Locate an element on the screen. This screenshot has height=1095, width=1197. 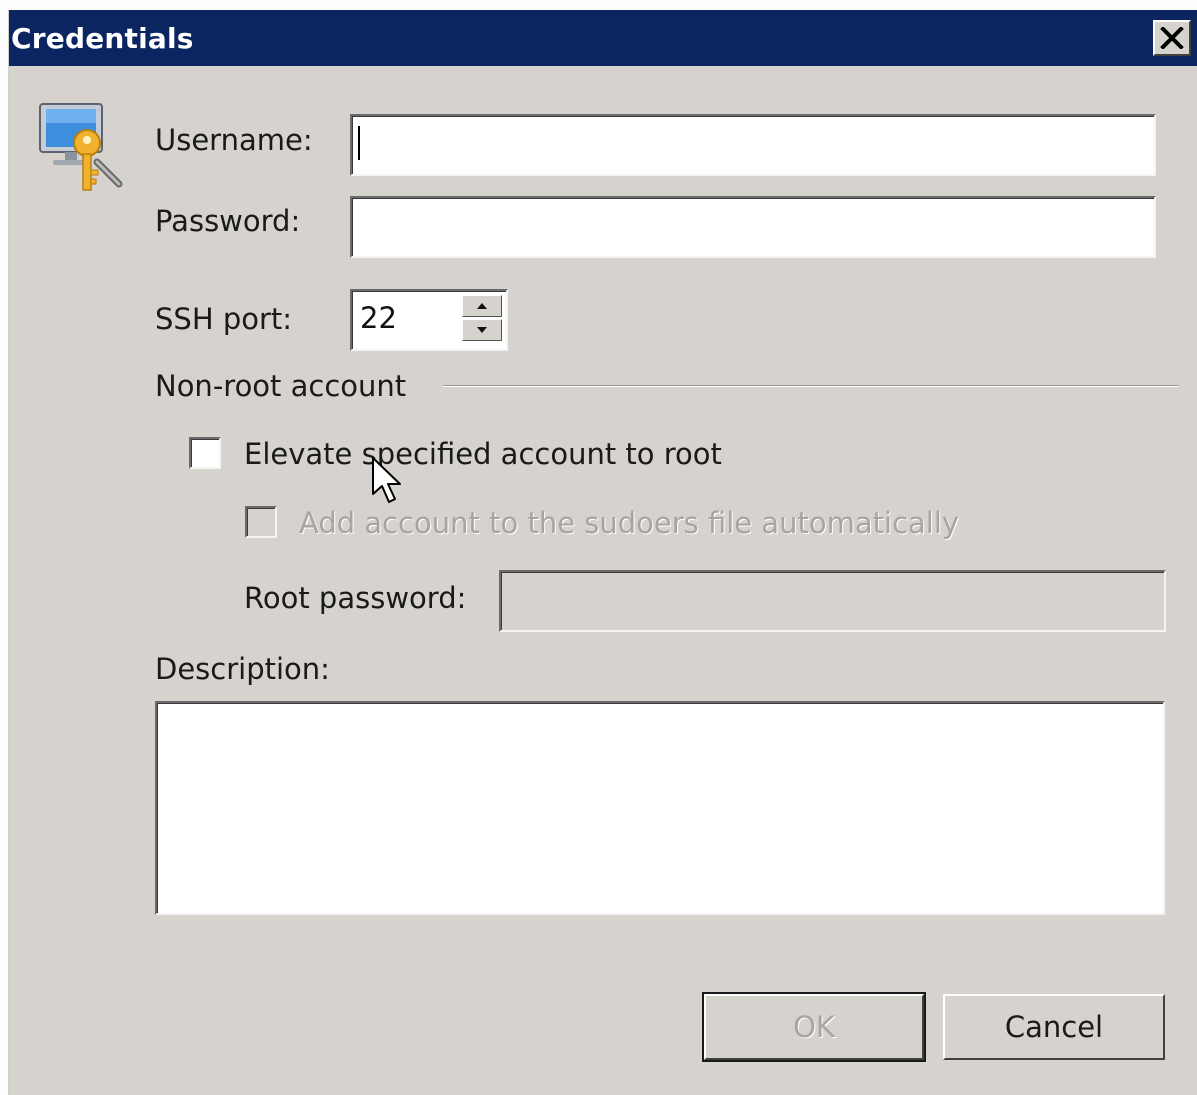
up-arrow-icon is located at coordinates (482, 306).